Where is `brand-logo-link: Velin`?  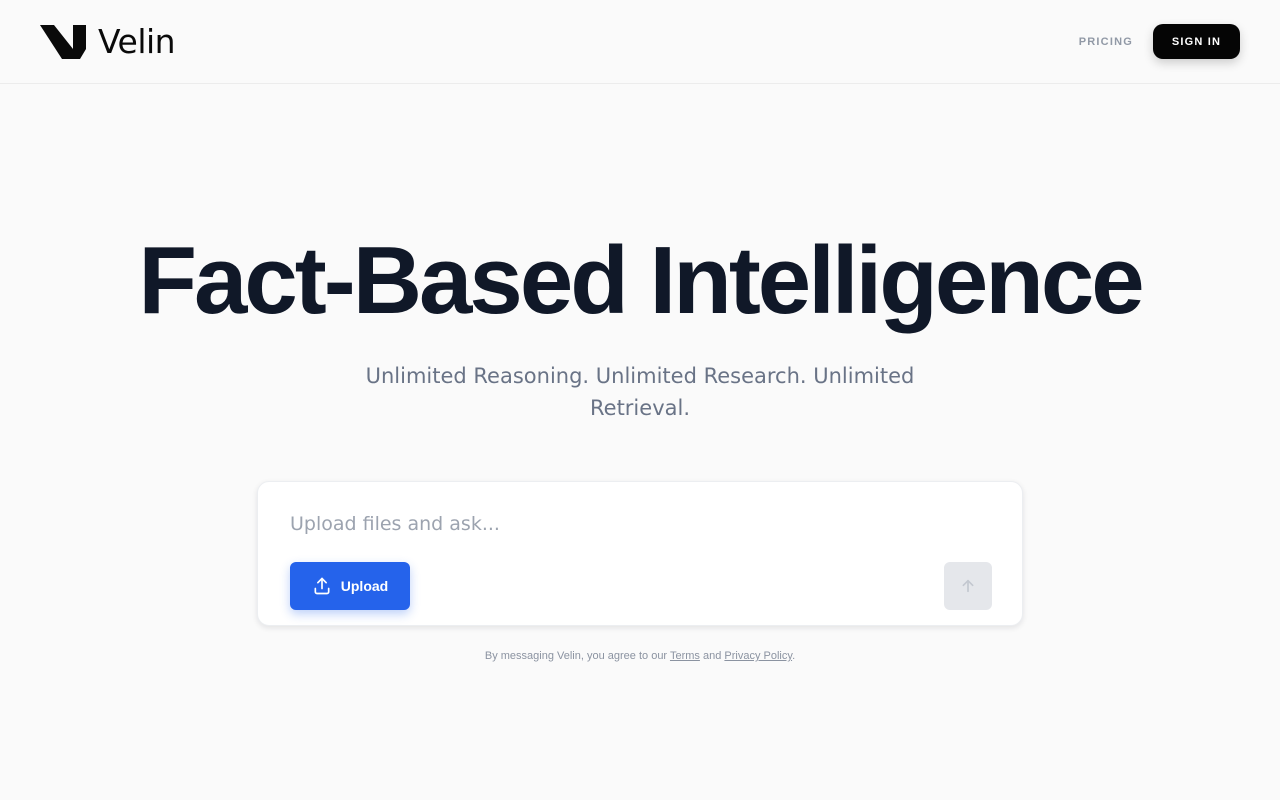
brand-logo-link: Velin is located at coordinates (108, 41).